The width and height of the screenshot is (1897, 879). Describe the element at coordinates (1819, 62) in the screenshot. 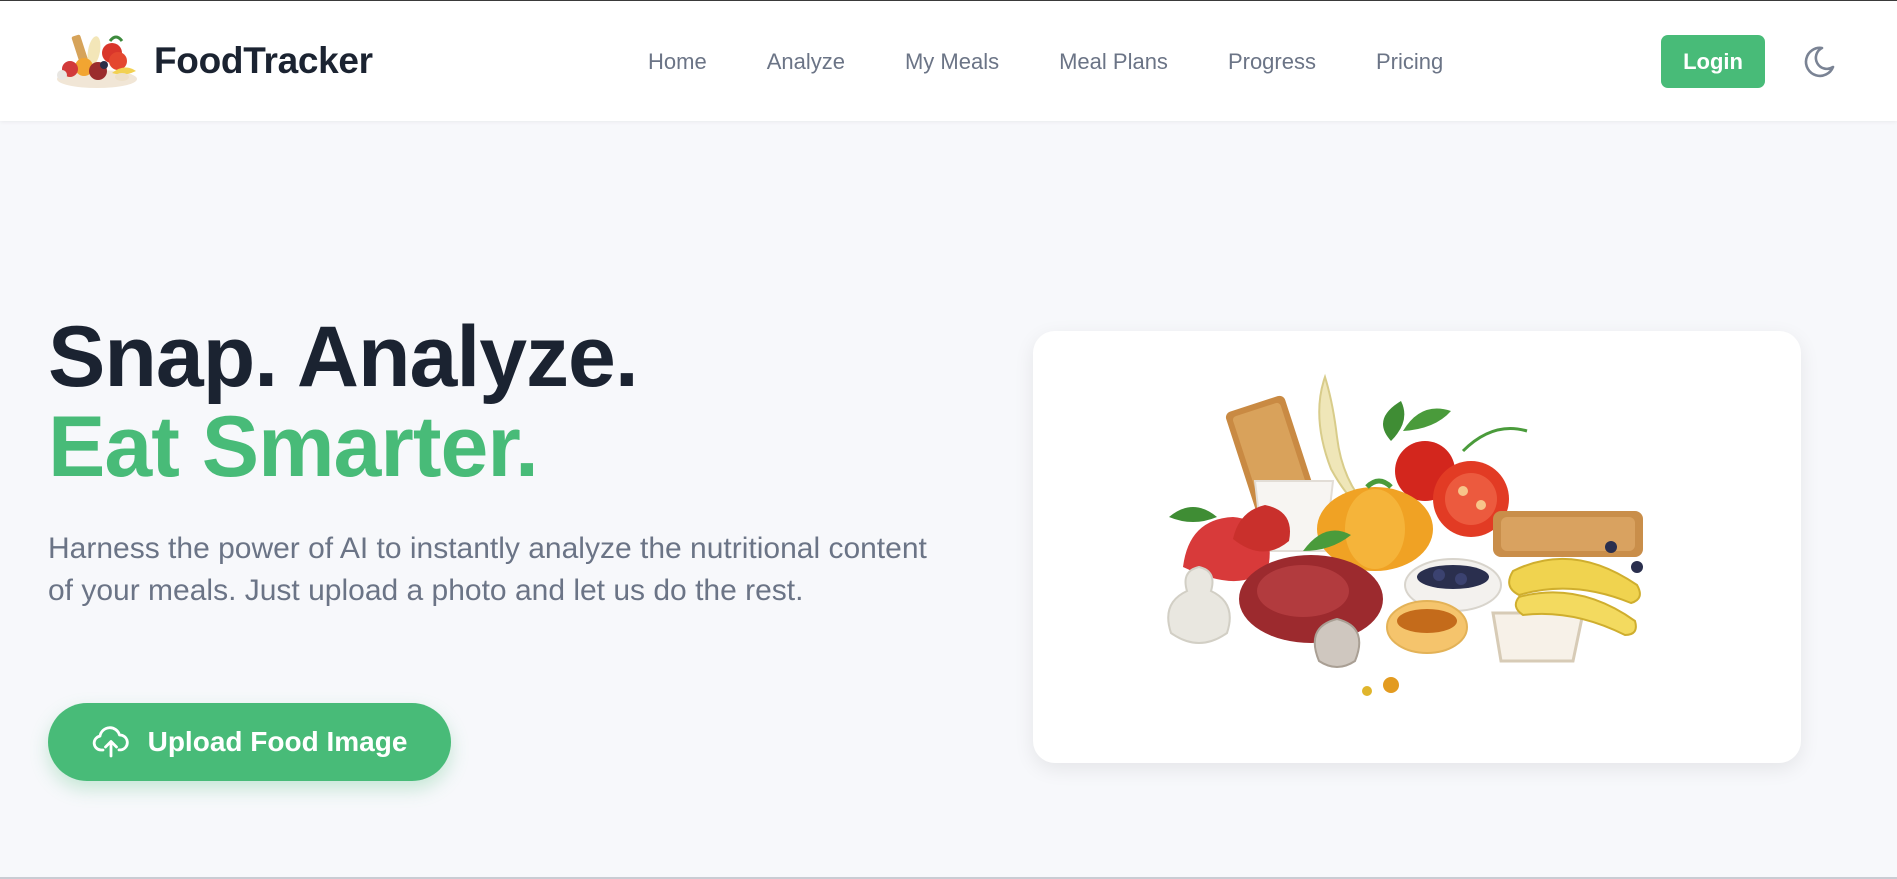

I see `moon-icon` at that location.